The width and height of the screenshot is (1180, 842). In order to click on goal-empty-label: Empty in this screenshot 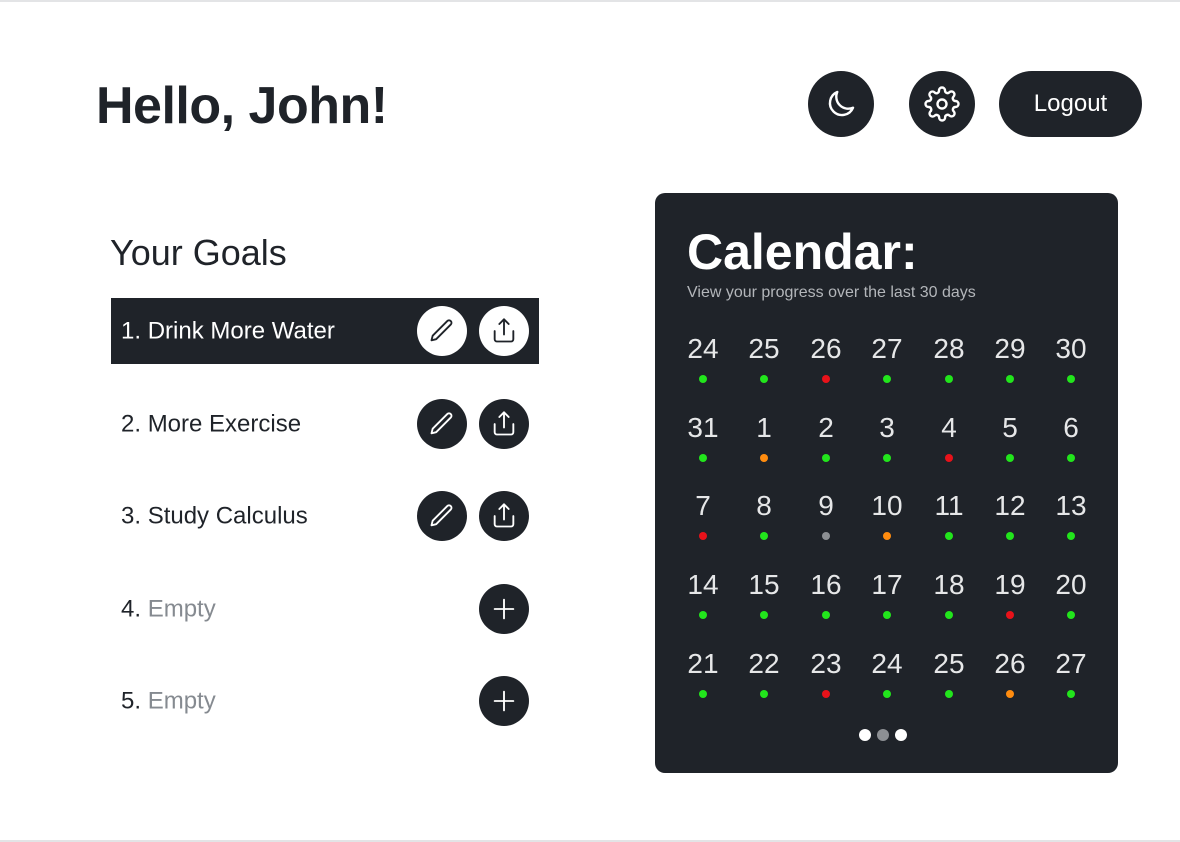, I will do `click(181, 609)`.